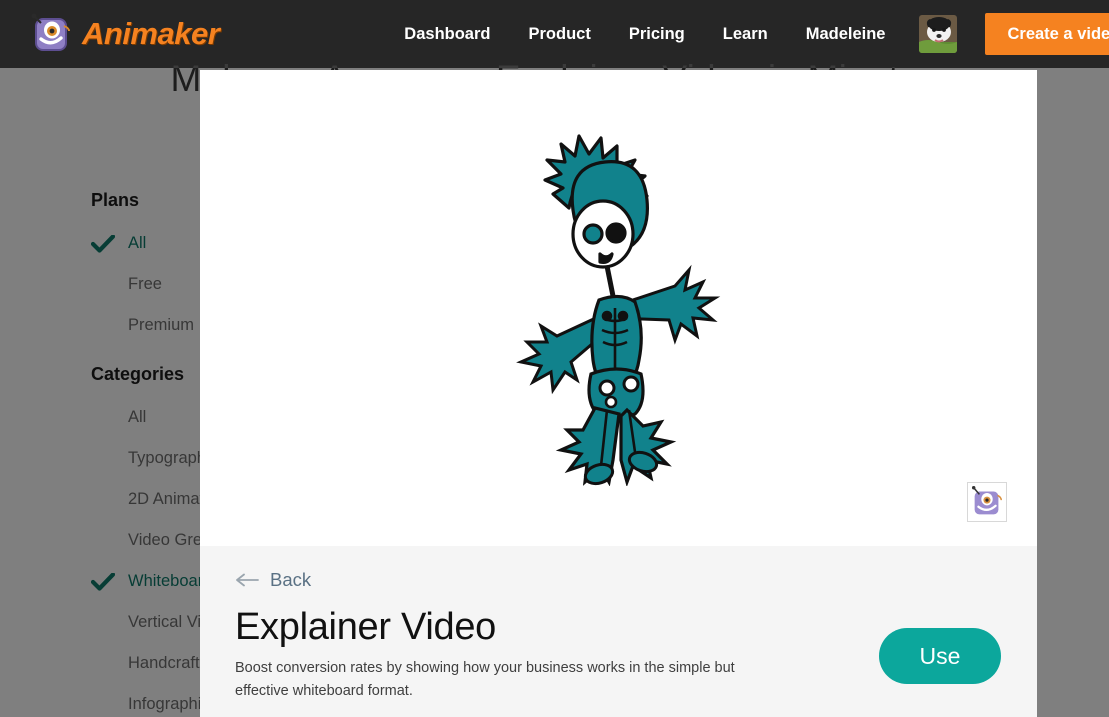 Image resolution: width=1109 pixels, height=717 pixels. What do you see at coordinates (447, 34) in the screenshot?
I see `nav-item-dashboard: Dashboard` at bounding box center [447, 34].